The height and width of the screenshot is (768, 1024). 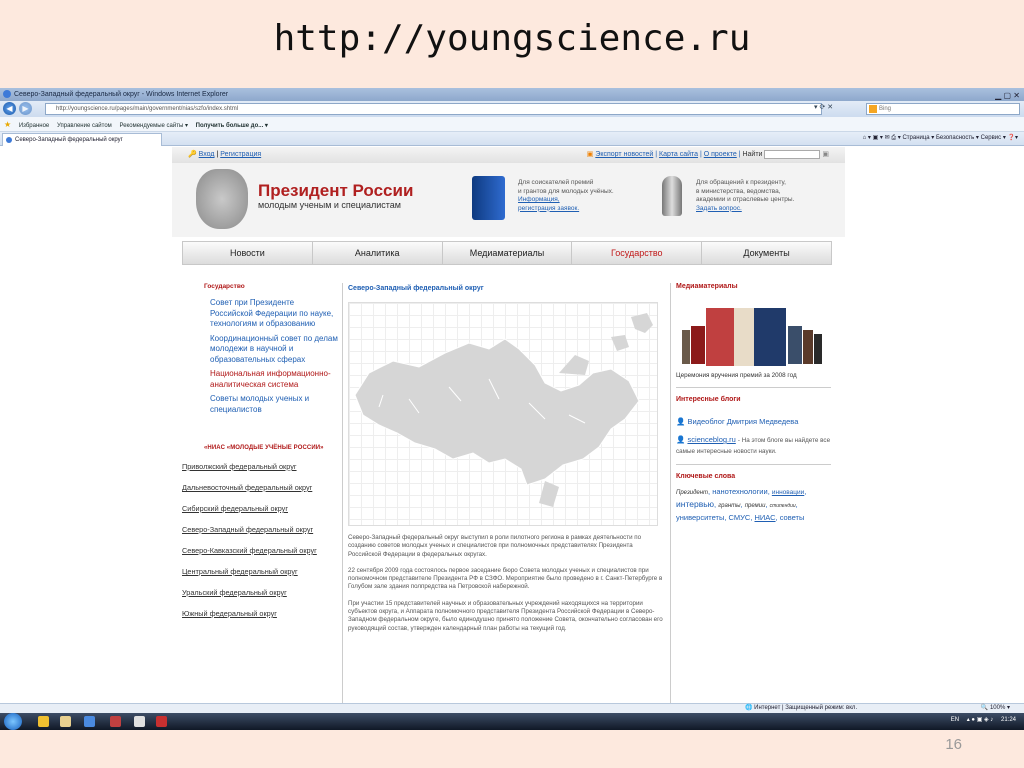 I want to click on divider, so click(x=670, y=493).